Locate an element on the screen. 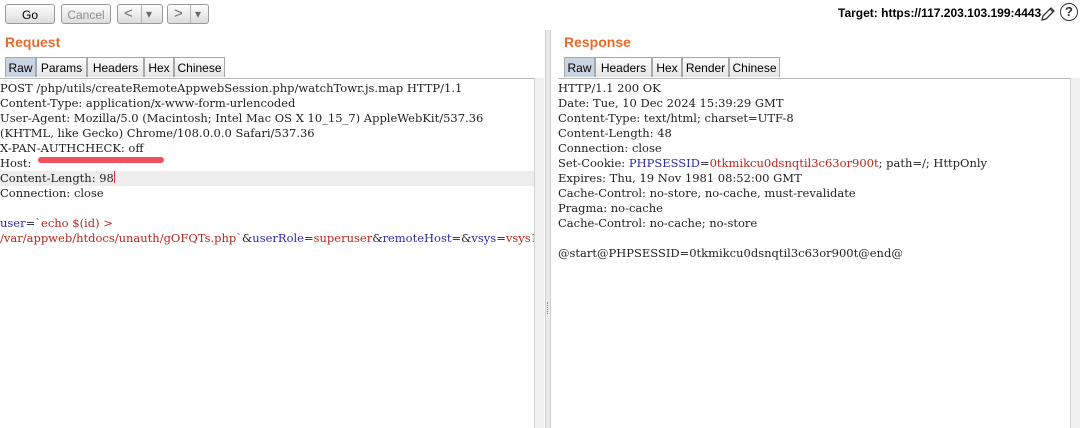 This screenshot has height=428, width=1080. back-history-dropdown: ▾ is located at coordinates (146, 14).